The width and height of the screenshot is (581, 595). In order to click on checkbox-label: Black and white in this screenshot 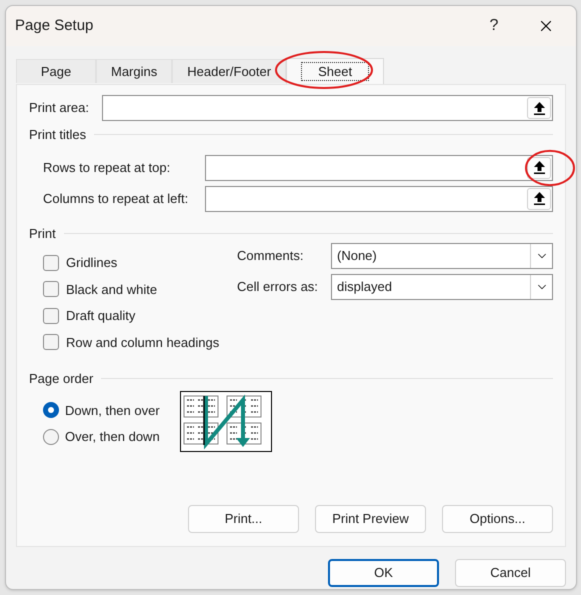, I will do `click(112, 289)`.